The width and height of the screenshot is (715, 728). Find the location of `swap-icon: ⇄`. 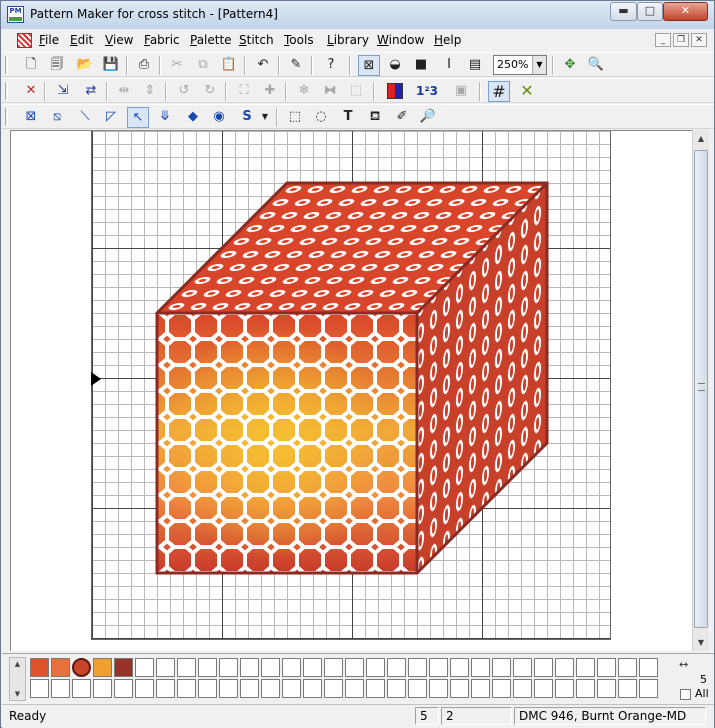

swap-icon: ⇄ is located at coordinates (91, 91).